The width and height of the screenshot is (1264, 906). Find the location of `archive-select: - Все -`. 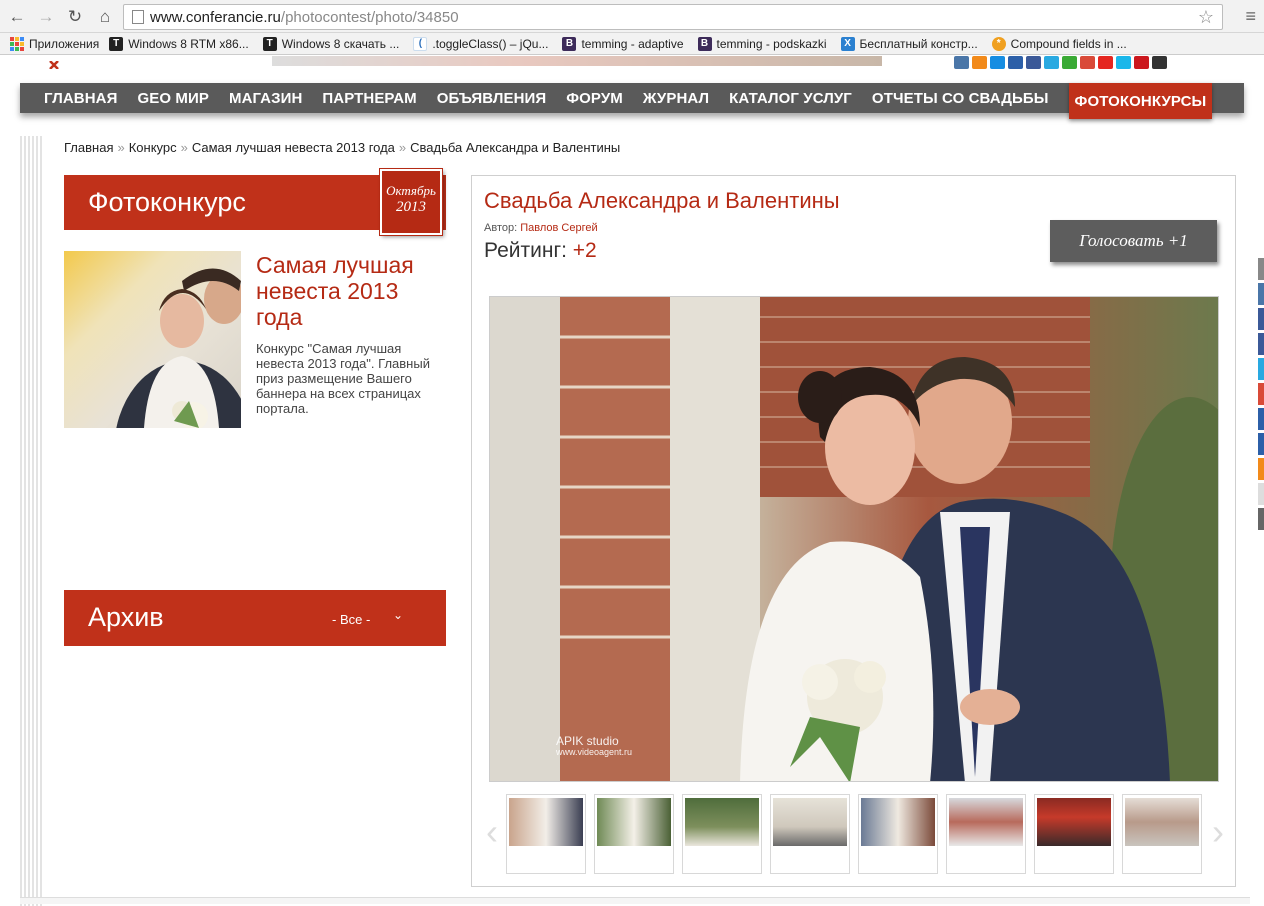

archive-select: - Все - is located at coordinates (351, 619).